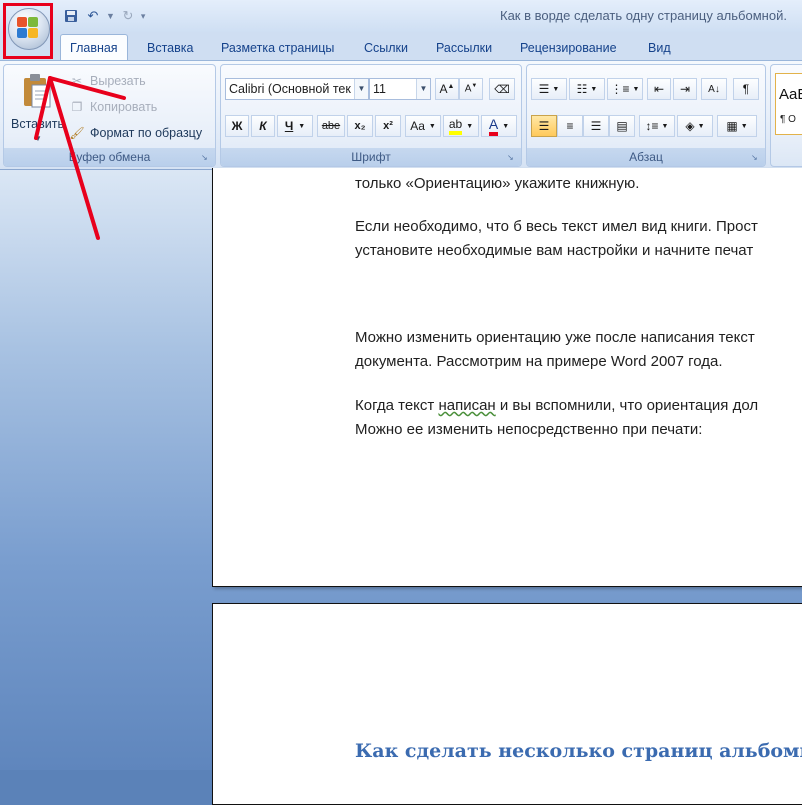 The image size is (802, 805). Describe the element at coordinates (87, 88) in the screenshot. I see `annotation-arrow-head-line` at that location.